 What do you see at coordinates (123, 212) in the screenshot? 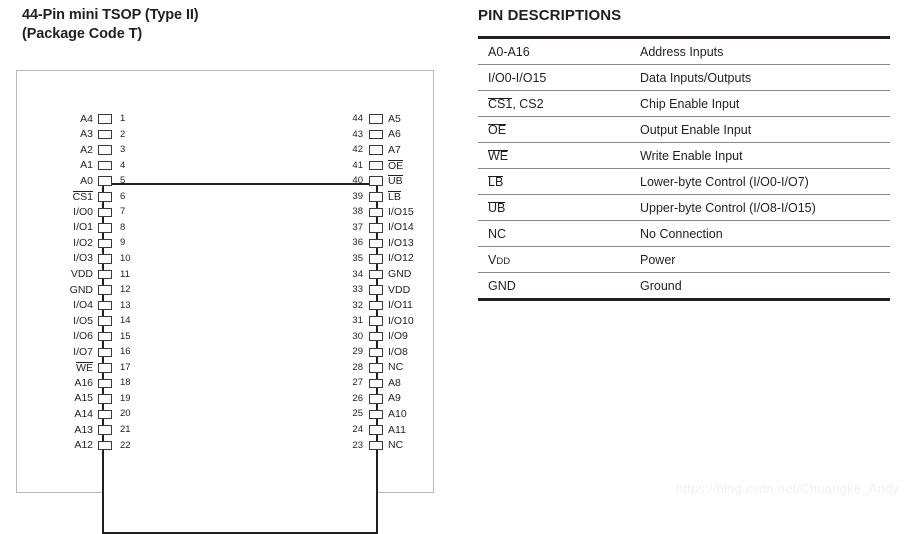
I see `pin-number-7: 7` at bounding box center [123, 212].